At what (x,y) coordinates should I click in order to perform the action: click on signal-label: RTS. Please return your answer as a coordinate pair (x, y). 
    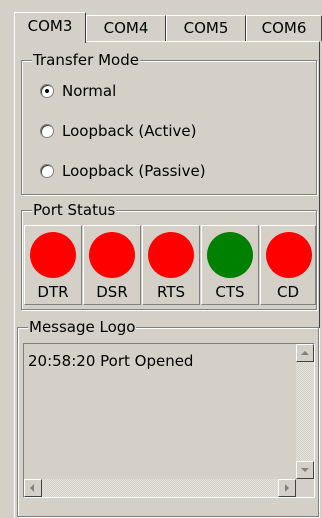
    Looking at the image, I should click on (170, 292).